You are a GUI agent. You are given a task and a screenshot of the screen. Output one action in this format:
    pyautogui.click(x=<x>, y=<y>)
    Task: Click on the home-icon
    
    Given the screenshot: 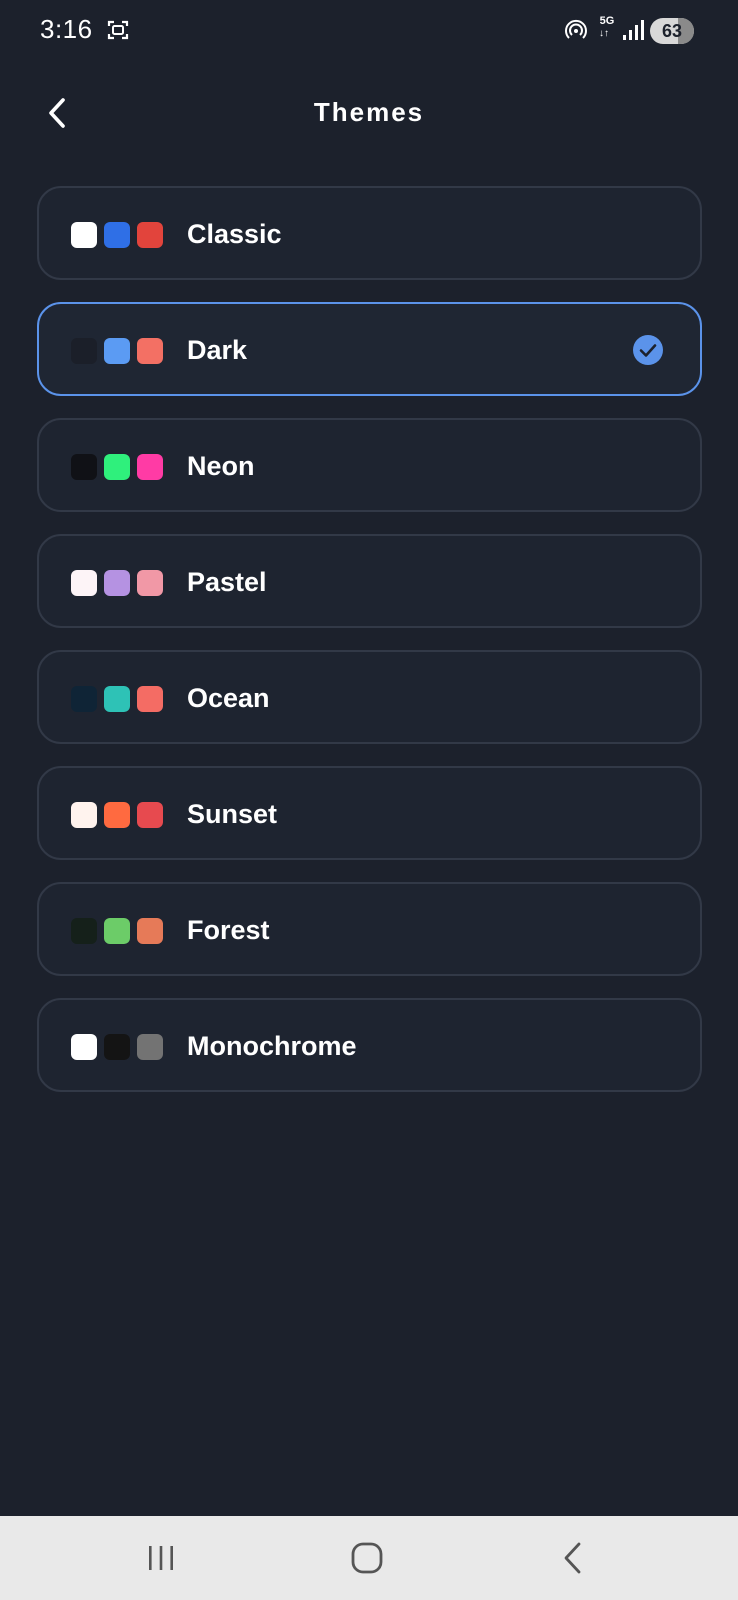 What is the action you would take?
    pyautogui.click(x=367, y=1558)
    